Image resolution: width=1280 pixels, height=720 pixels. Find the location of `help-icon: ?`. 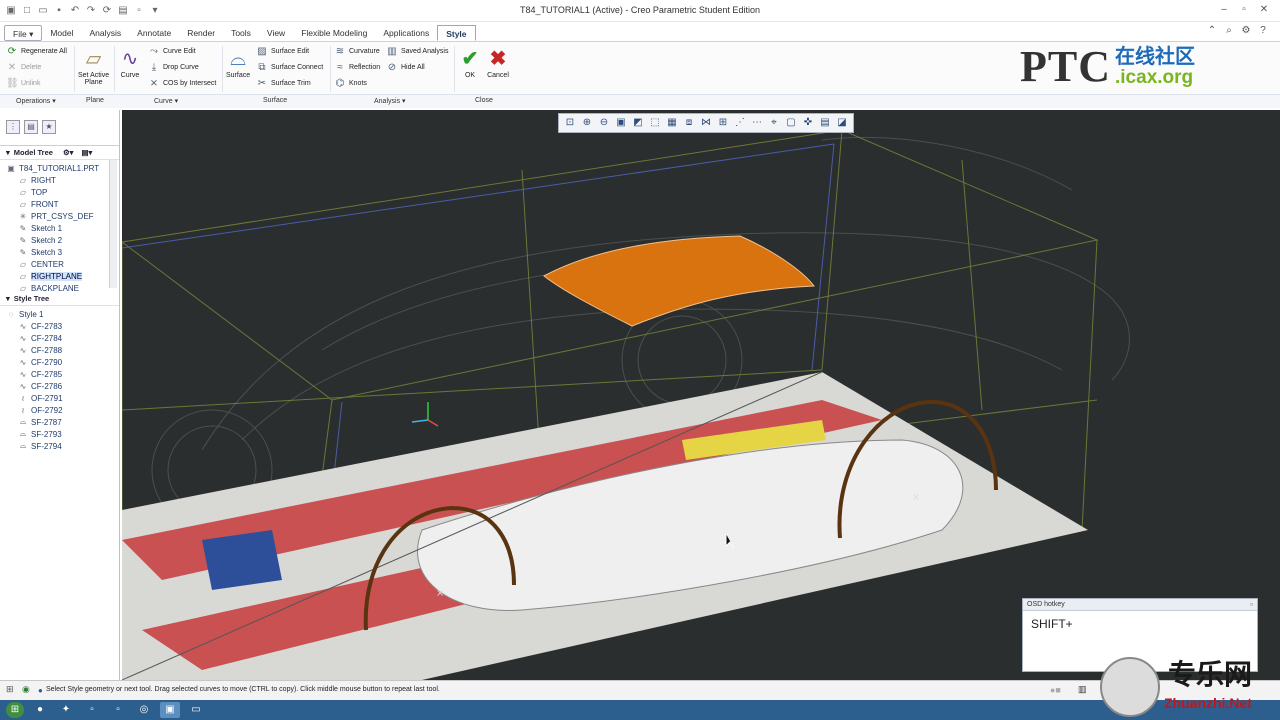

help-icon: ? is located at coordinates (1263, 31).